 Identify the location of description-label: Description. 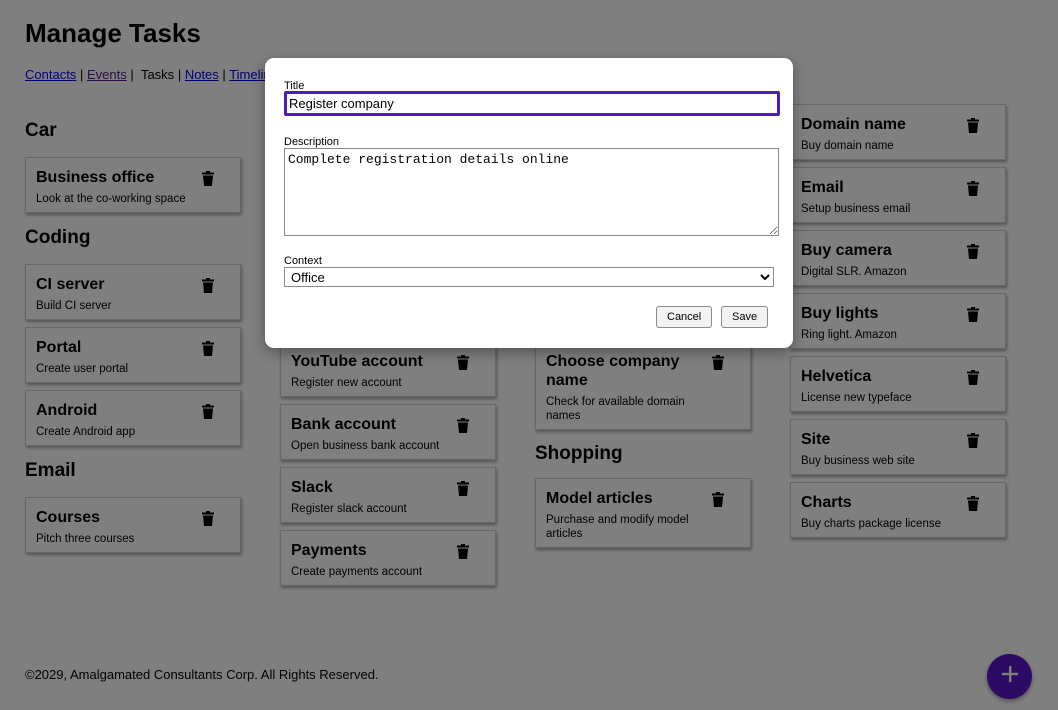
(312, 142).